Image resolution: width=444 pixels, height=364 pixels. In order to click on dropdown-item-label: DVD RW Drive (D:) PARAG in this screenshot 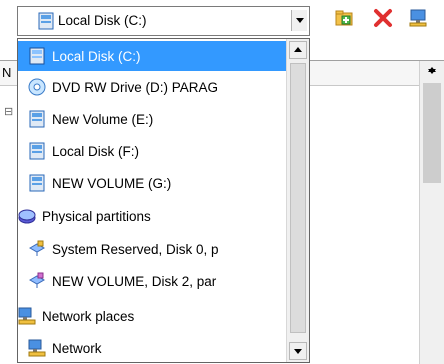, I will do `click(135, 87)`.